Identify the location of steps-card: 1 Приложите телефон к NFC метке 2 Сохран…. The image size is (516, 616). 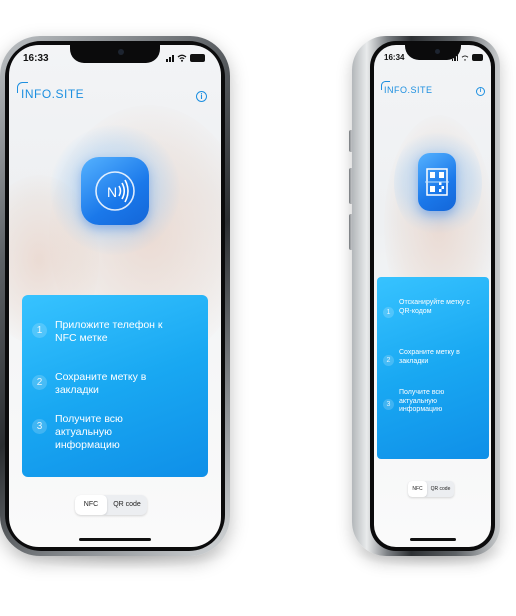
(115, 386).